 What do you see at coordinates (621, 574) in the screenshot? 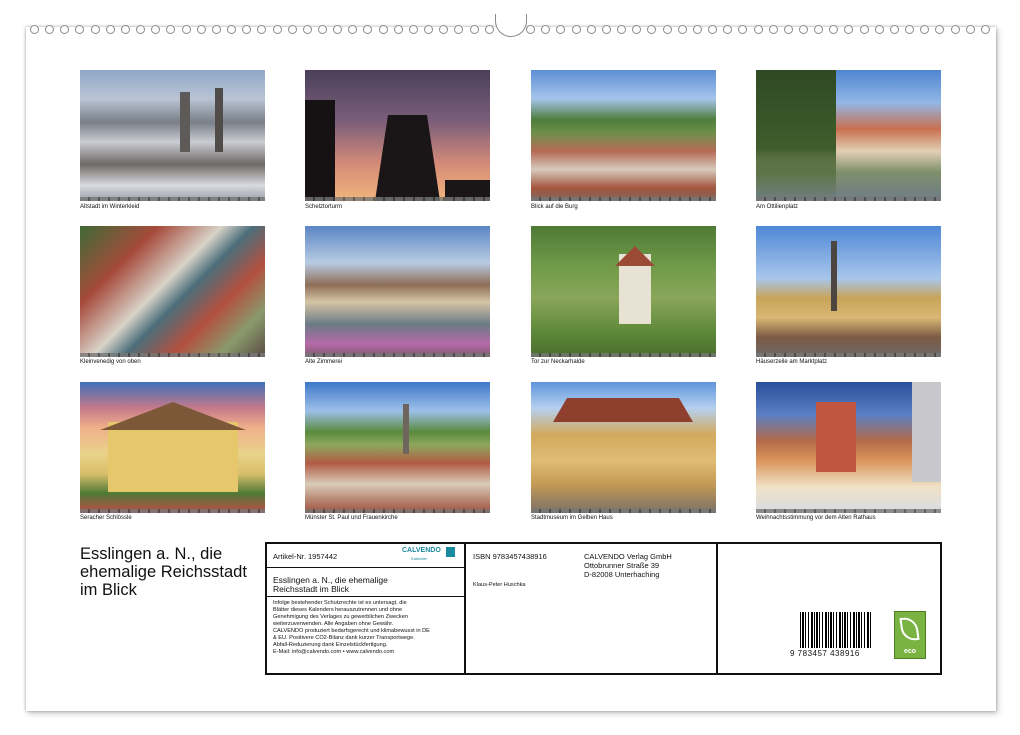
I see `publisher-city: D-82008 Unterhaching` at bounding box center [621, 574].